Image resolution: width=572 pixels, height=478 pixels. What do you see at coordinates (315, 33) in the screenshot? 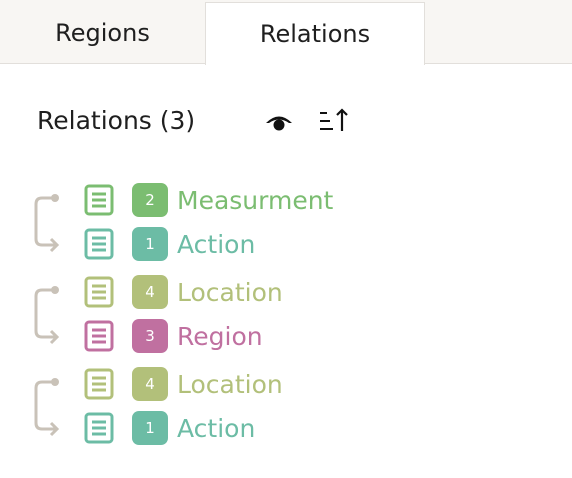
I see `tab-relations: Relations` at bounding box center [315, 33].